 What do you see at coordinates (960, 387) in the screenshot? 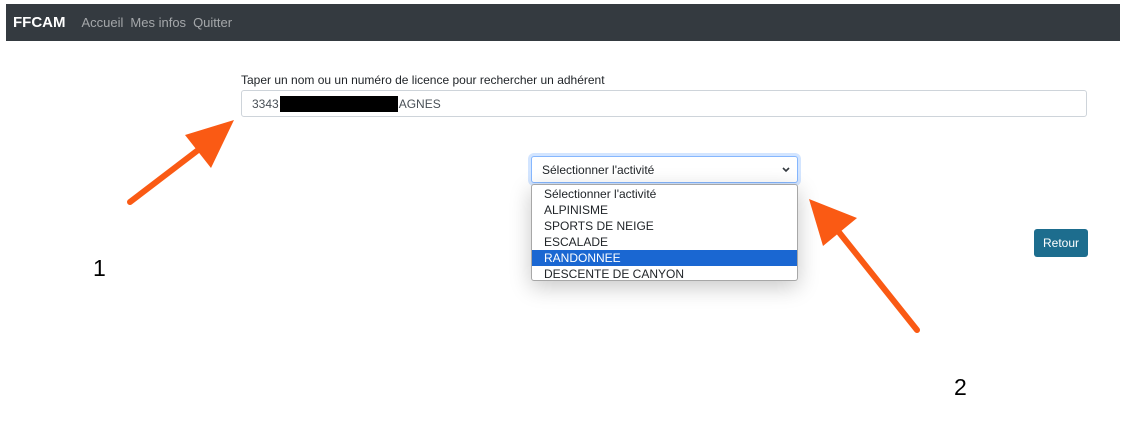
I see `annotation-label-2: 2` at bounding box center [960, 387].